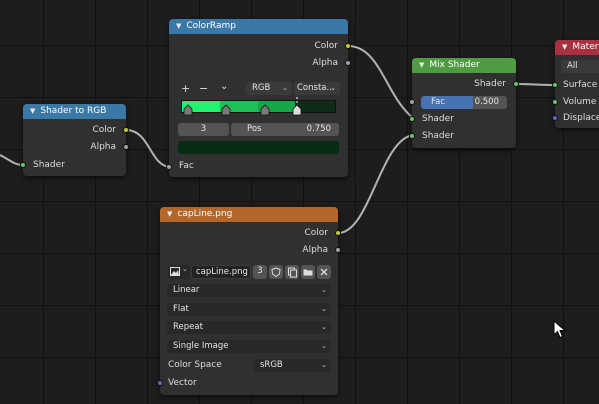 The height and width of the screenshot is (404, 599). What do you see at coordinates (249, 214) in the screenshot?
I see `node-header: ▼ capLine.png` at bounding box center [249, 214].